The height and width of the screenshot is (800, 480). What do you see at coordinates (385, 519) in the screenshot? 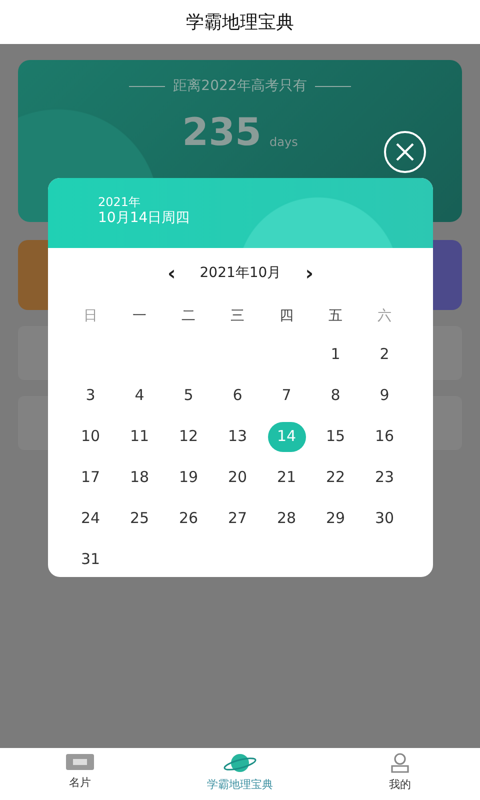
I see `day-button: 30` at bounding box center [385, 519].